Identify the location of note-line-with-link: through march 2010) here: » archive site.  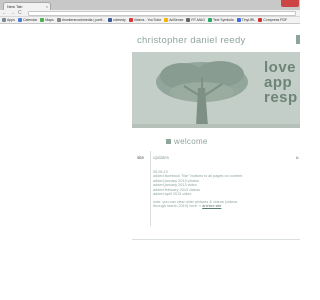
(223, 206).